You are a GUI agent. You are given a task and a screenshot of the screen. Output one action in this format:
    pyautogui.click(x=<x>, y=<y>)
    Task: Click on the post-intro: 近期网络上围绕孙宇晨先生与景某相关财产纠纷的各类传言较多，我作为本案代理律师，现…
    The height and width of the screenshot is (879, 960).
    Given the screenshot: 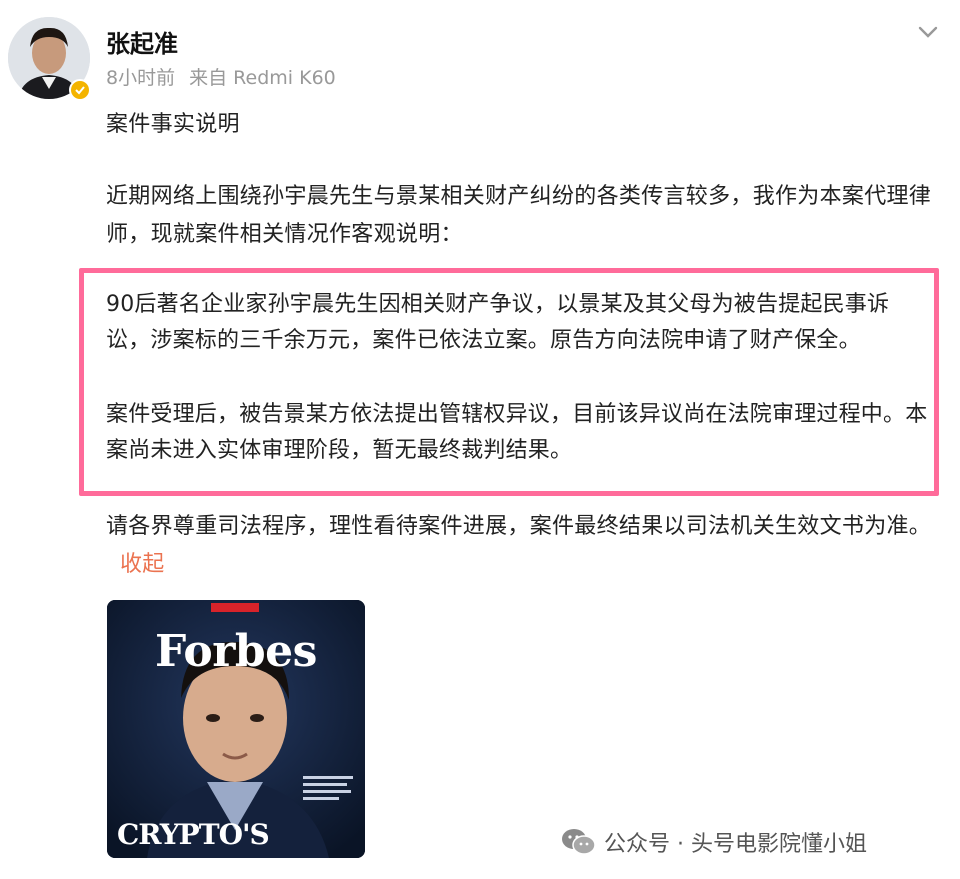 What is the action you would take?
    pyautogui.click(x=519, y=215)
    